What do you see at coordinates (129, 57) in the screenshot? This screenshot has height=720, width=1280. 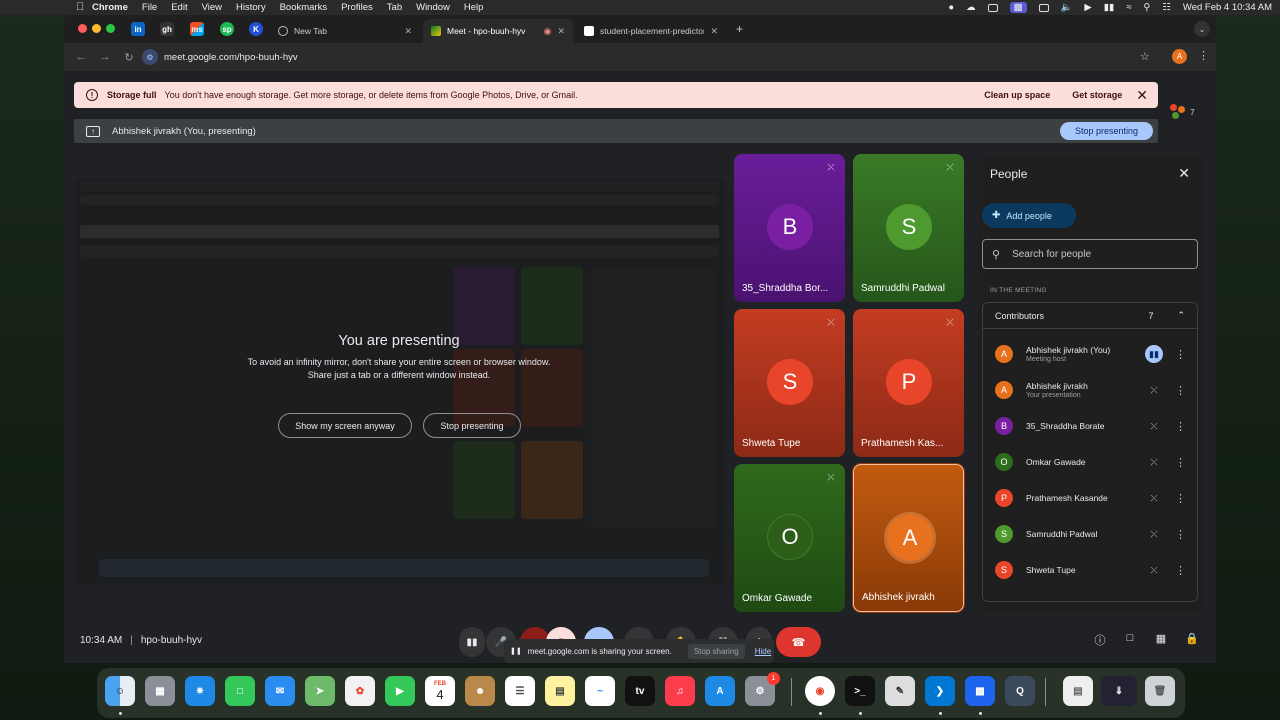 I see `reload-icon: ↻` at bounding box center [129, 57].